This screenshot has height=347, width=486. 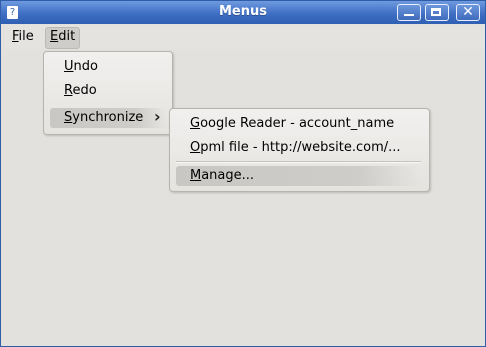 I want to click on menu-item-redo: Redo, so click(x=80, y=91).